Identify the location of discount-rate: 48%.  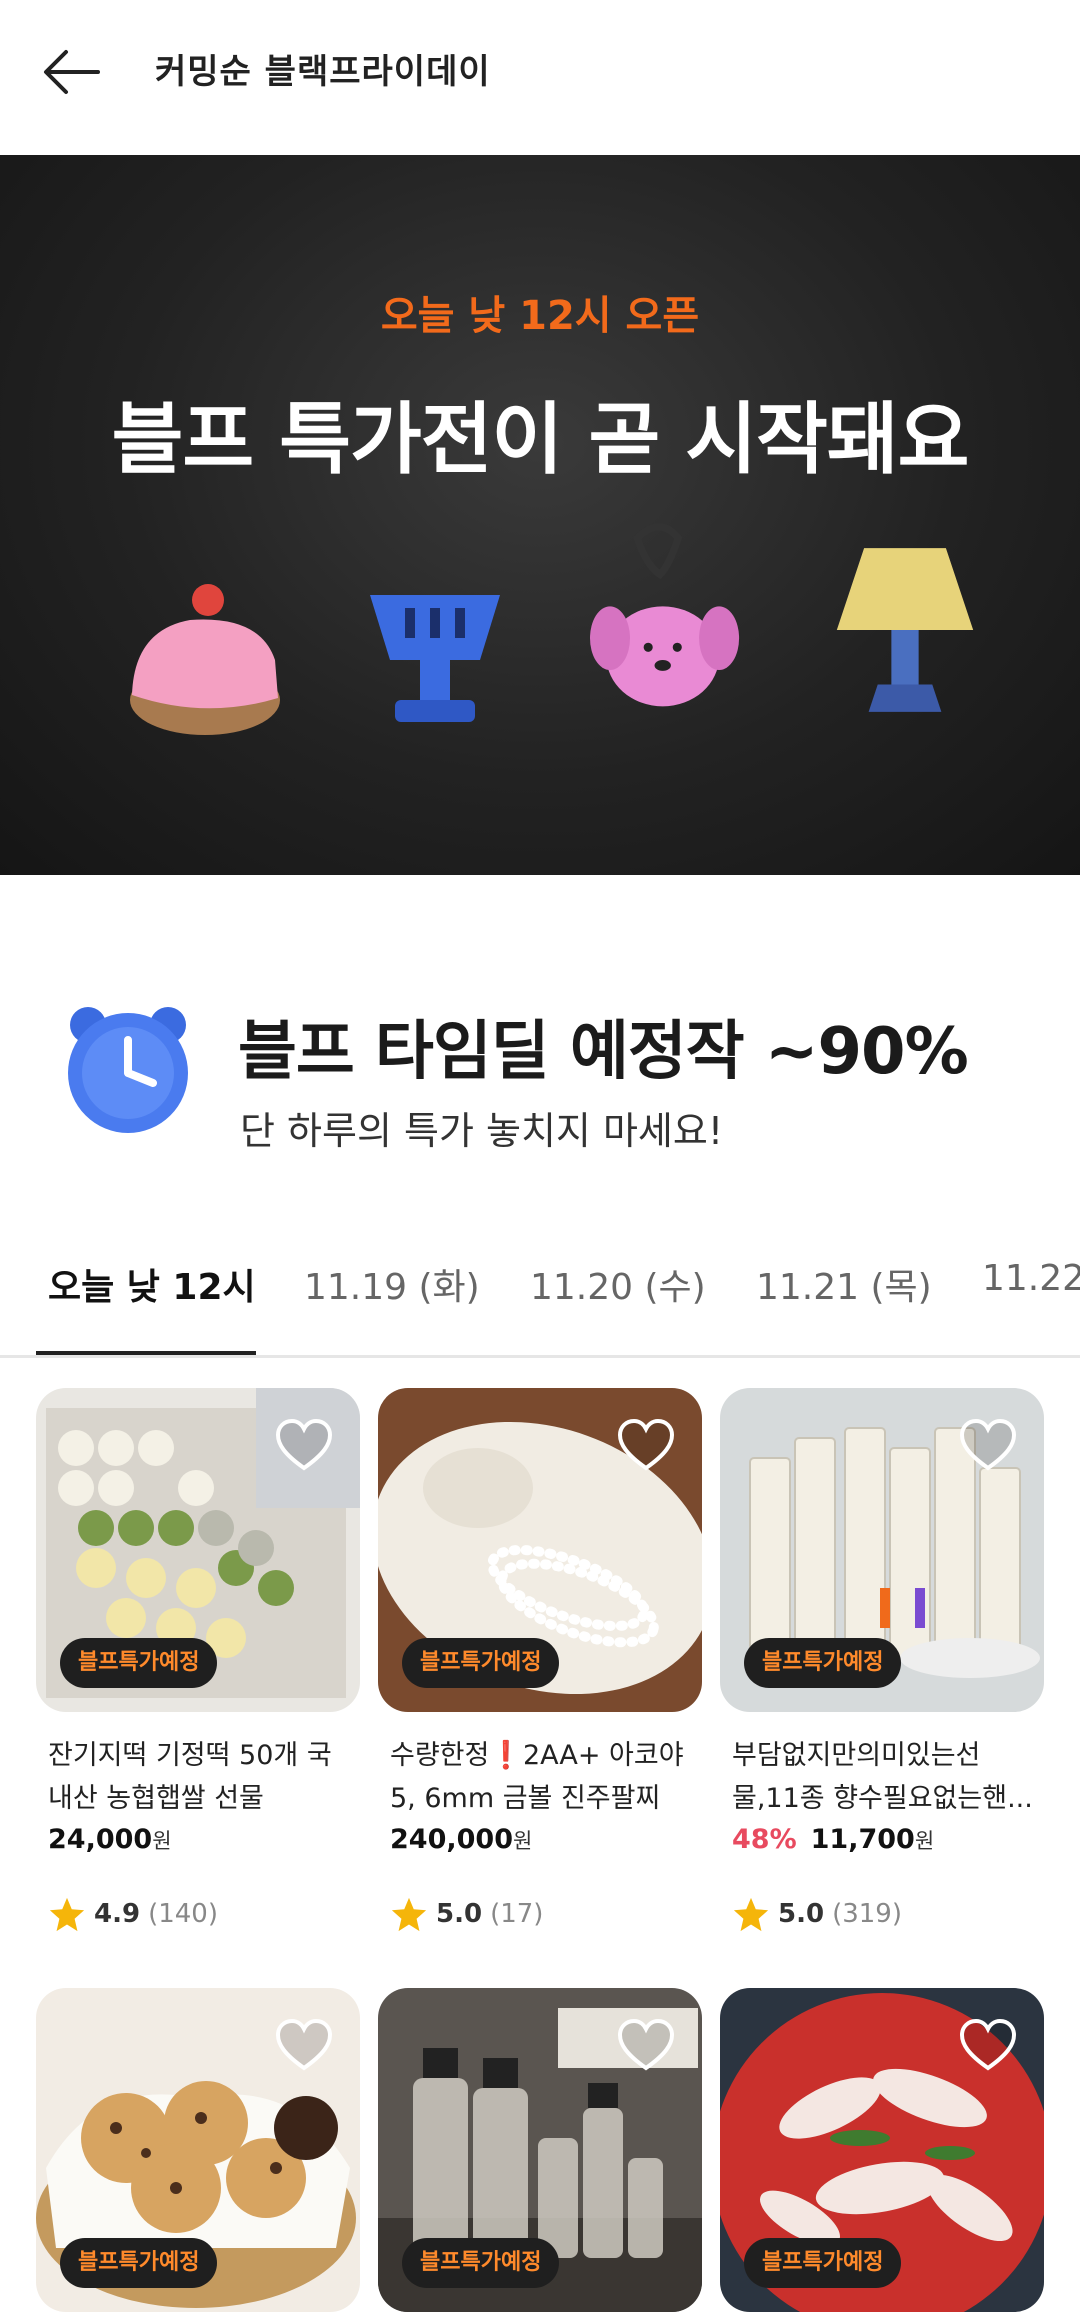
(764, 1839).